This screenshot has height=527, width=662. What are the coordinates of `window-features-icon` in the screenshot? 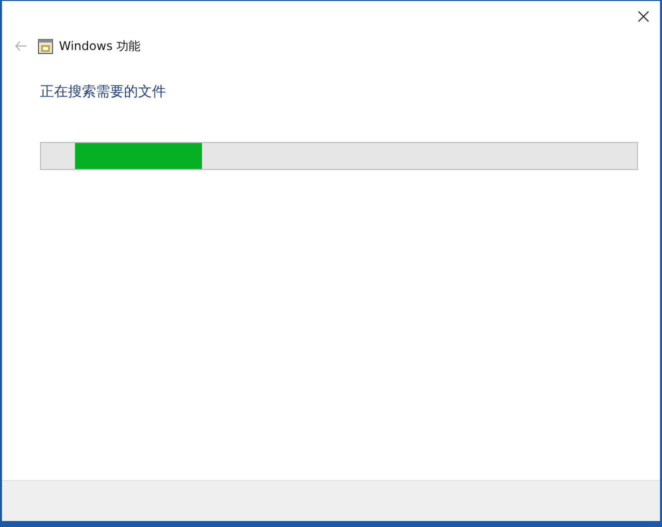 It's located at (45, 46).